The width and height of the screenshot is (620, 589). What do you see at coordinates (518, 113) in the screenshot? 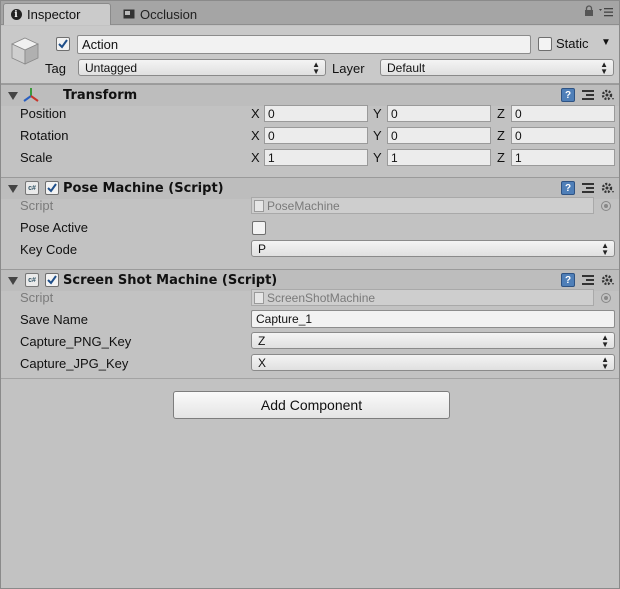
I see `position-z-value: 0` at bounding box center [518, 113].